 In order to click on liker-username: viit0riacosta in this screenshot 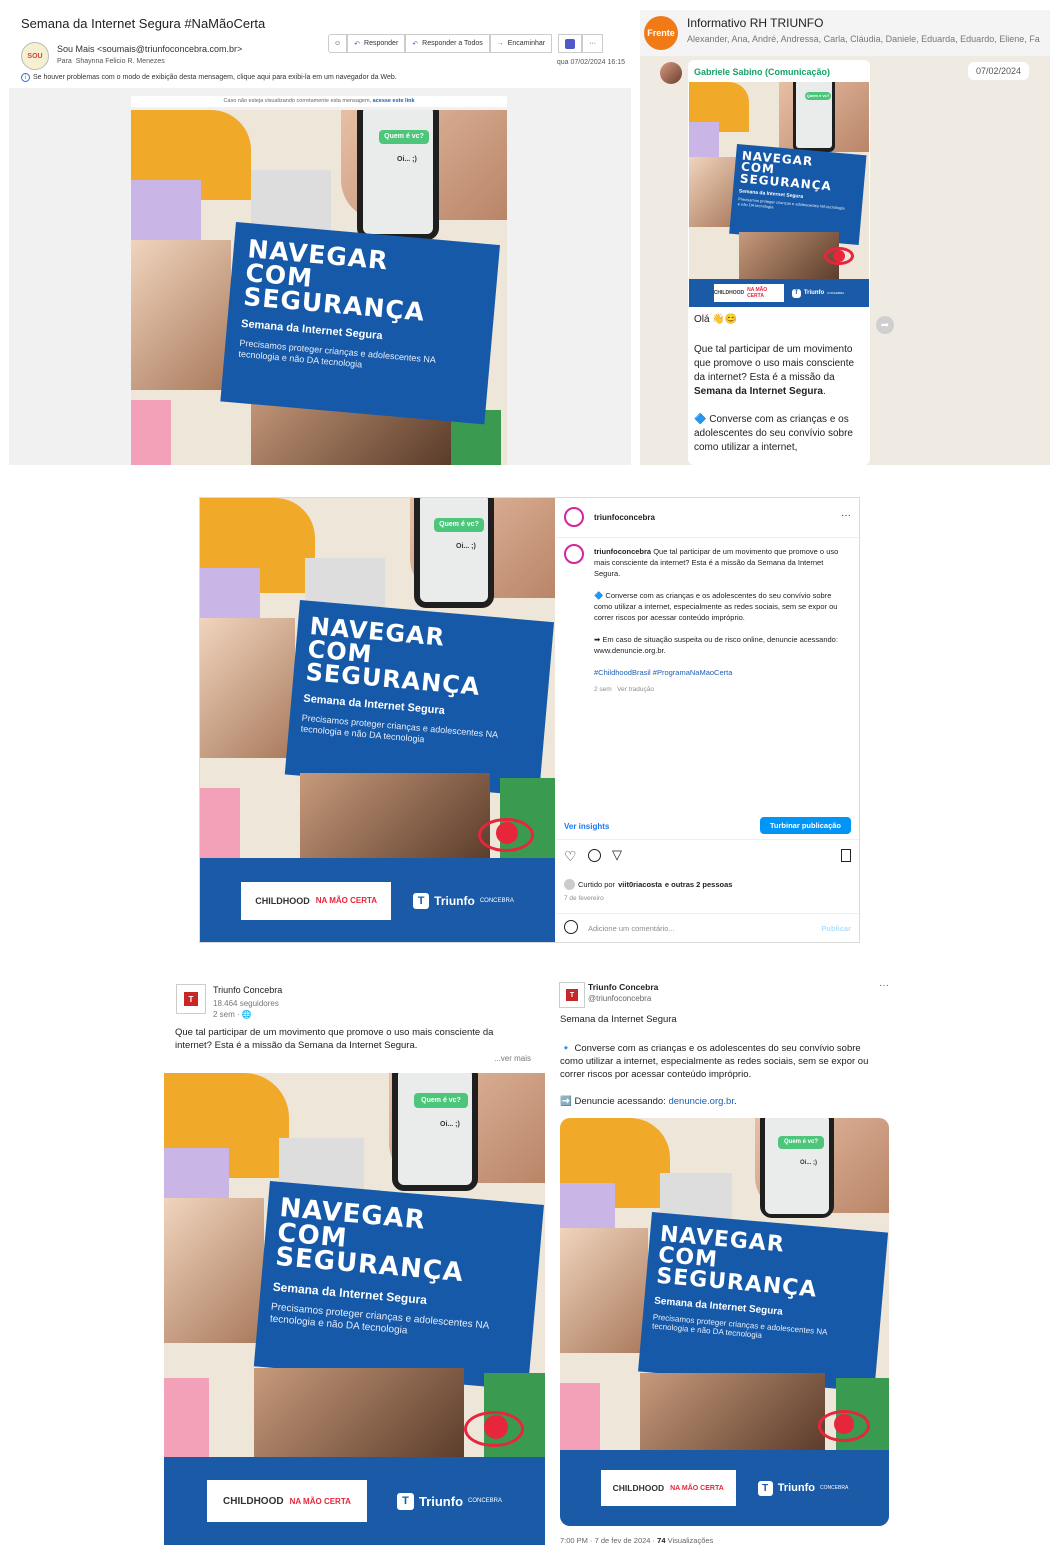, I will do `click(640, 884)`.